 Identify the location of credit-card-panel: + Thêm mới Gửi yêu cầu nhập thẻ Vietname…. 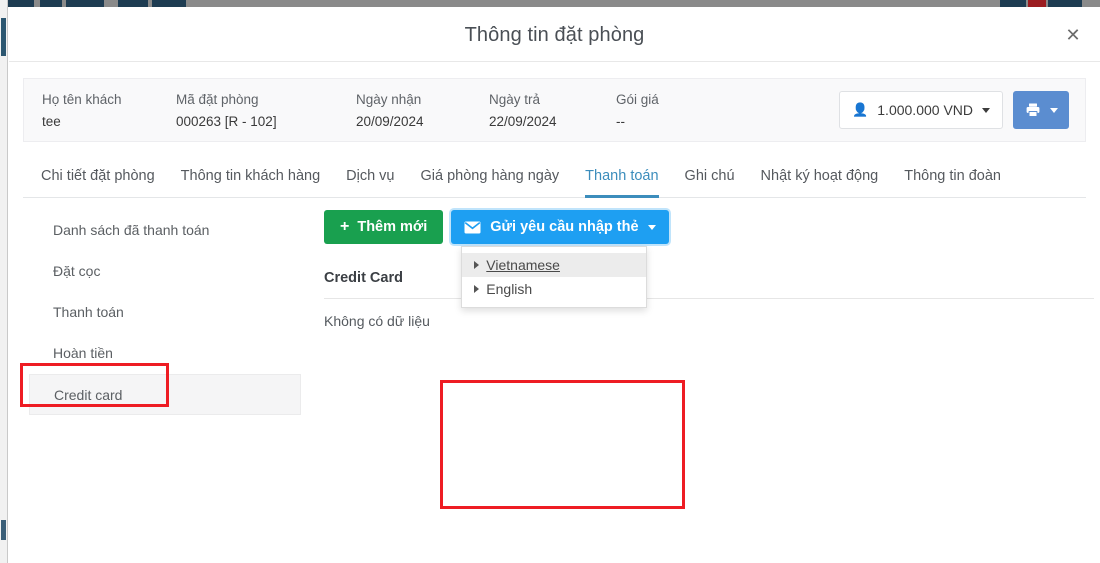
(709, 269).